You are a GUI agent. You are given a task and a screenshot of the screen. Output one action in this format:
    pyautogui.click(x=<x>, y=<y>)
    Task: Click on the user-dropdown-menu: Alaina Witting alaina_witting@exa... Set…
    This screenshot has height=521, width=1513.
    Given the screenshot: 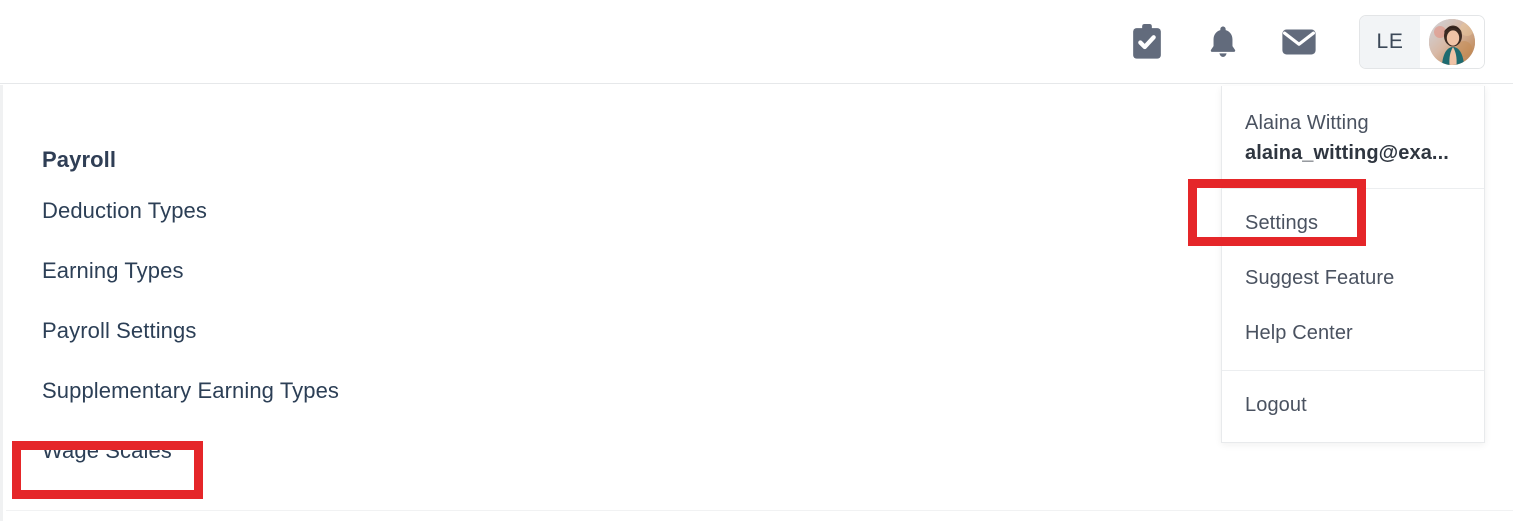 What is the action you would take?
    pyautogui.click(x=1353, y=264)
    